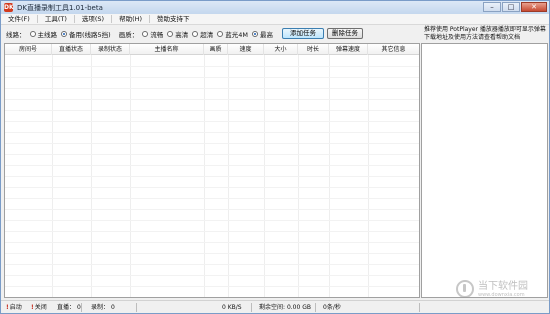  I want to click on radio-quality-highest: 最高, so click(262, 34).